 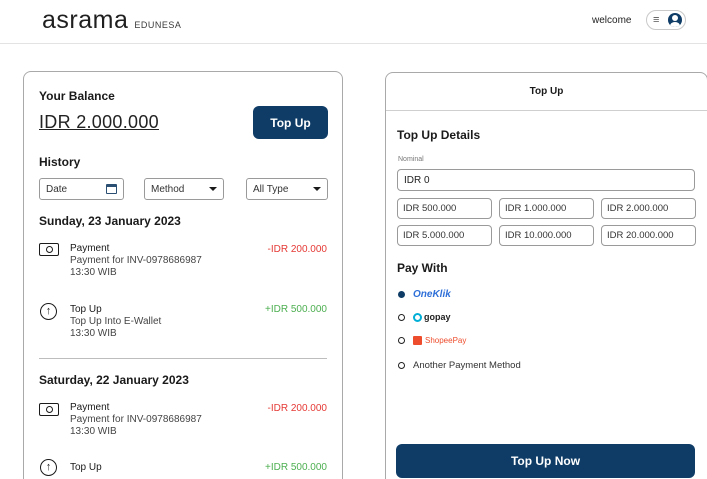 I want to click on preset-amount-button: IDR 5.000.000, so click(x=444, y=235).